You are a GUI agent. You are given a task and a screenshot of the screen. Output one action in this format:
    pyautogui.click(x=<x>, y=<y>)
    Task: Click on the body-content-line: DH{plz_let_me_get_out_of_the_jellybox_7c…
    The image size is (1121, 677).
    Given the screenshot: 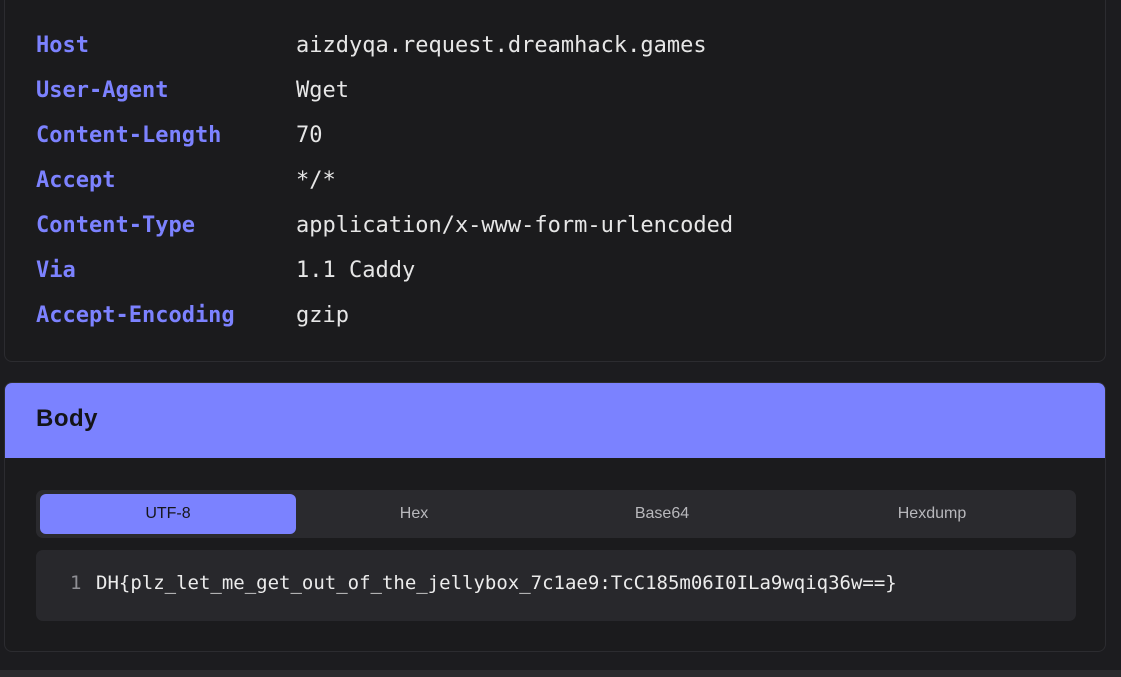 What is the action you would take?
    pyautogui.click(x=496, y=583)
    